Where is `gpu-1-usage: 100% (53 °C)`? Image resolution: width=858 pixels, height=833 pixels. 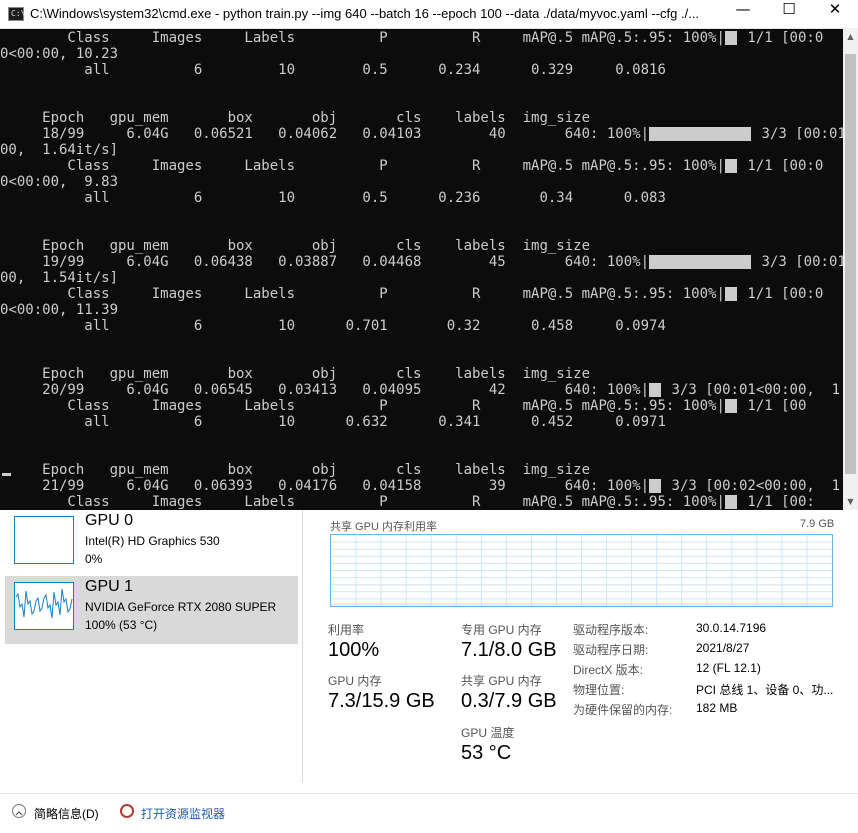 gpu-1-usage: 100% (53 °C) is located at coordinates (121, 625).